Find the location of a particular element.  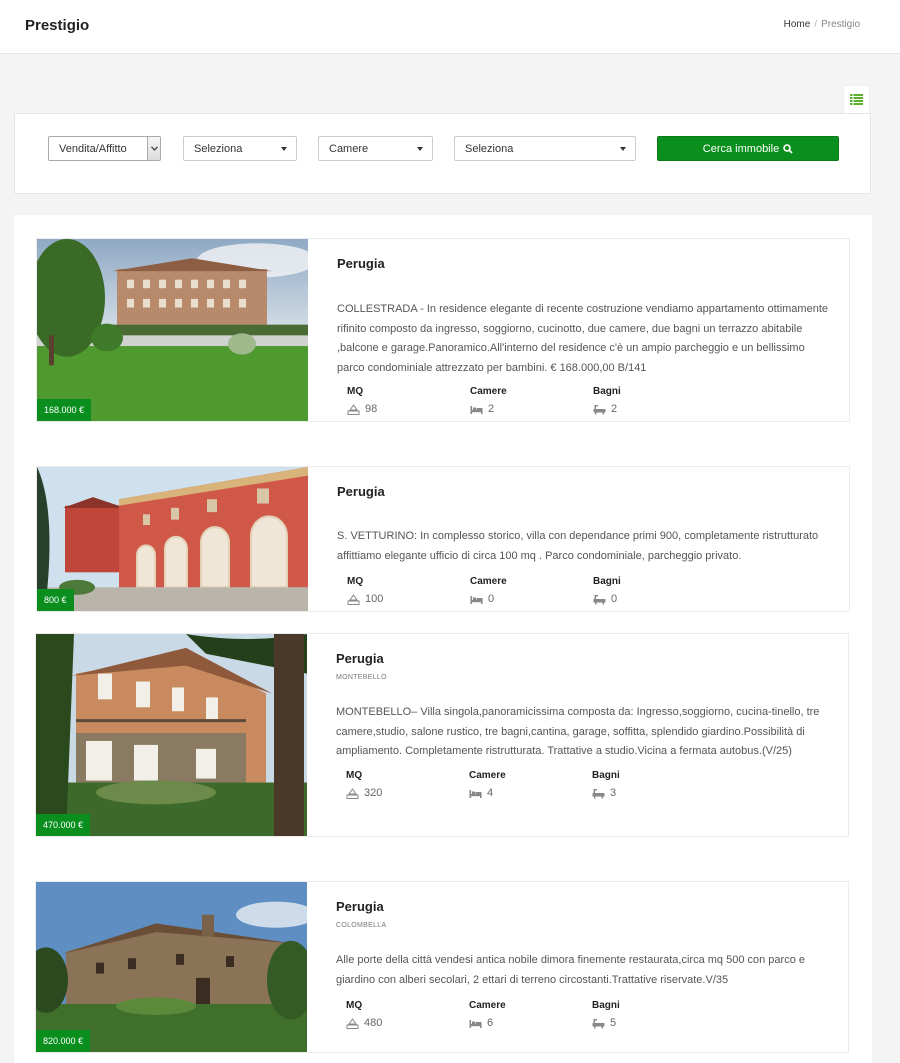

rooms-select-value: Camere is located at coordinates (349, 148).